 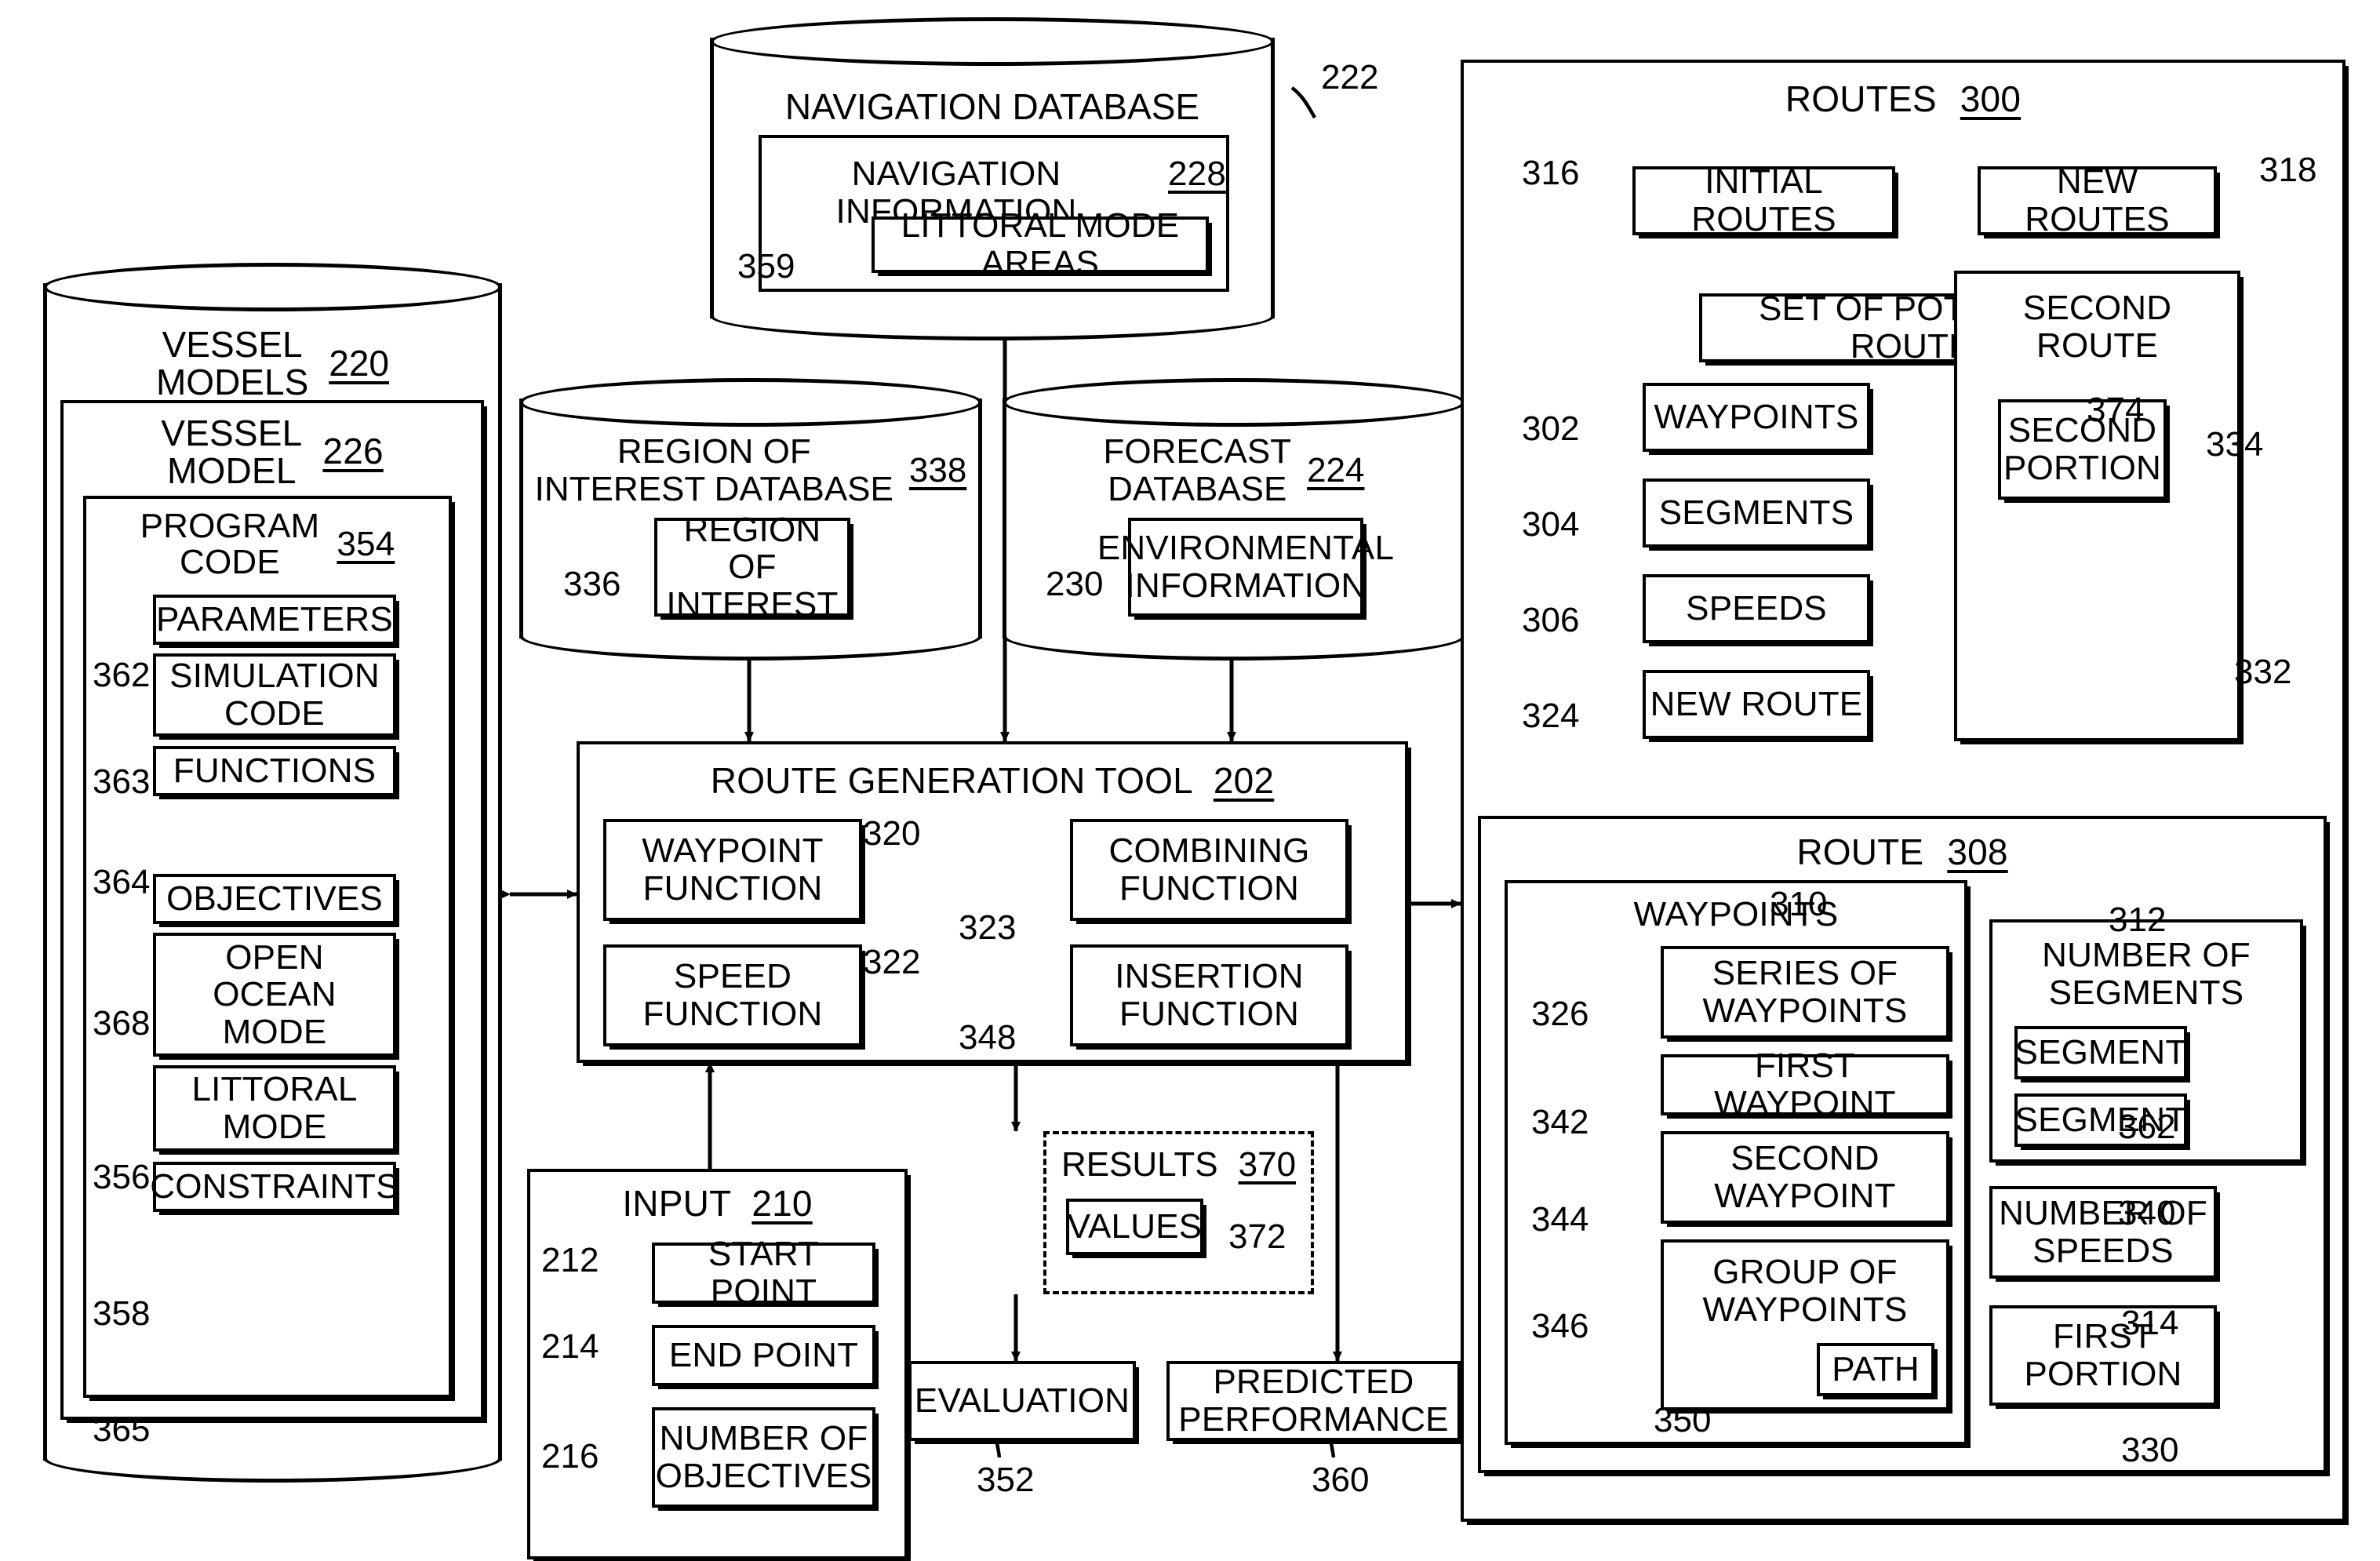 What do you see at coordinates (366, 544) in the screenshot?
I see `program-code-ref: 354` at bounding box center [366, 544].